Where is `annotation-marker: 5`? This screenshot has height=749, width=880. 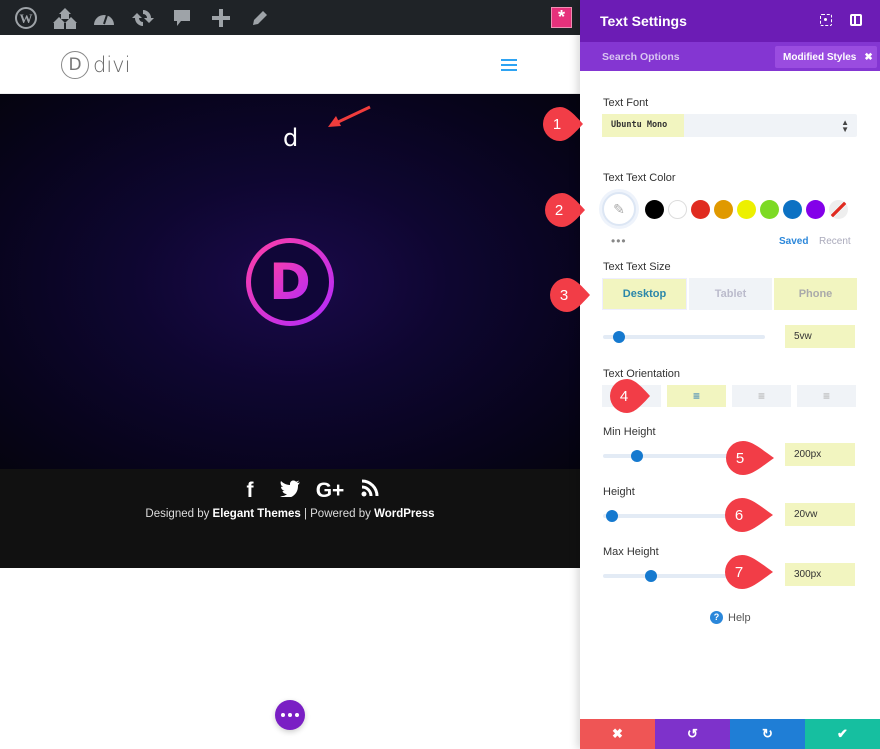
annotation-marker: 5 is located at coordinates (750, 458).